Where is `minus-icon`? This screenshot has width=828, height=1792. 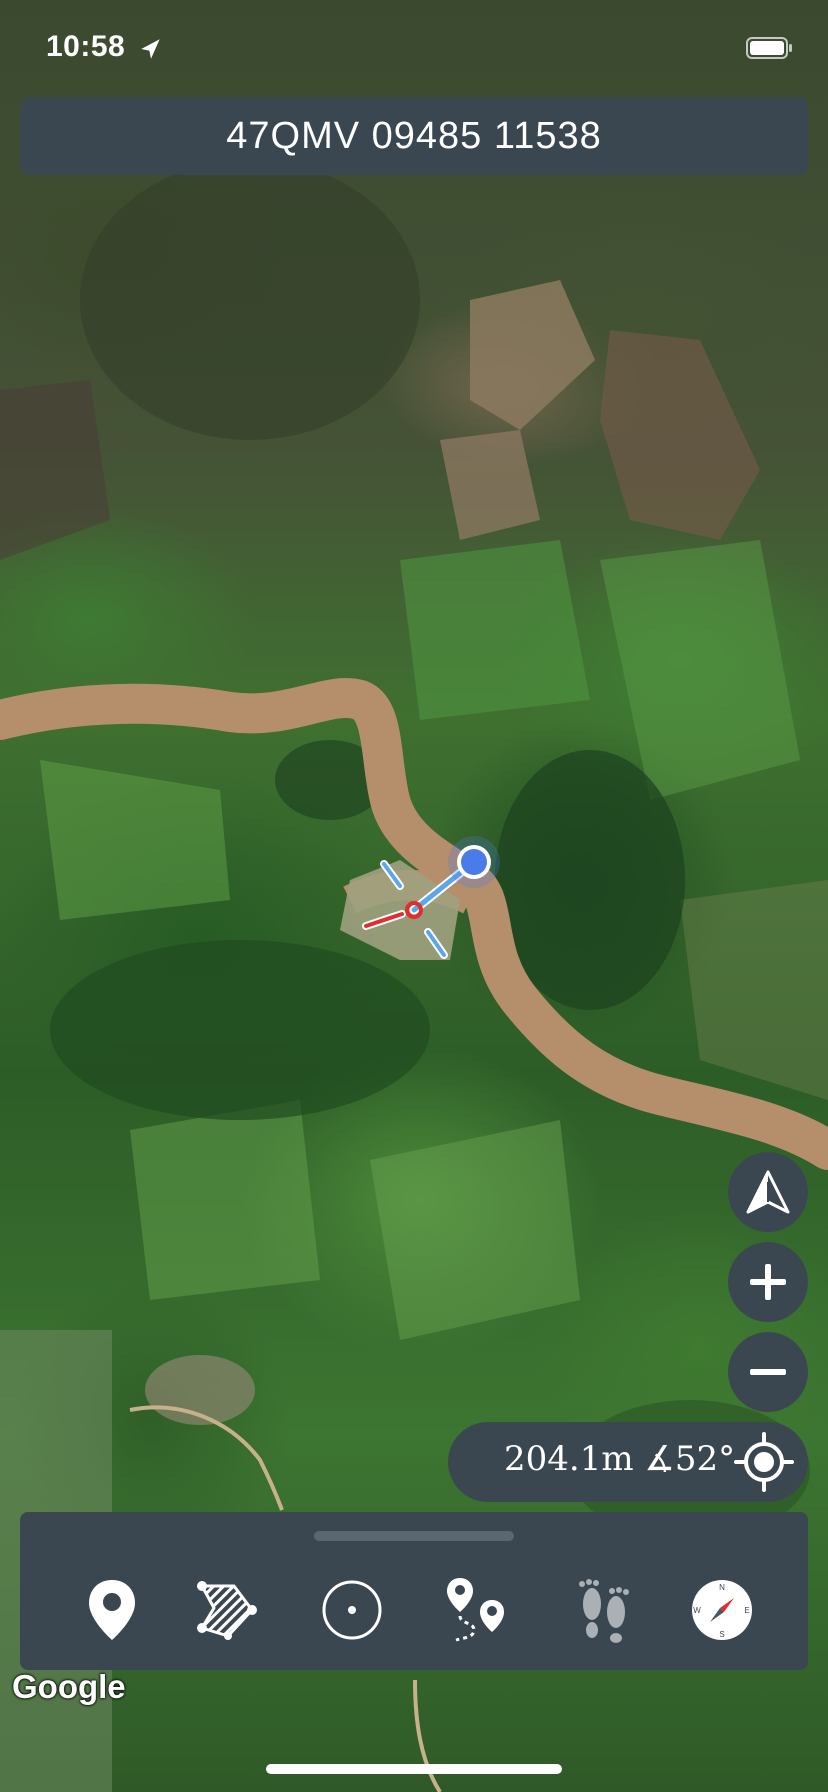 minus-icon is located at coordinates (768, 1372).